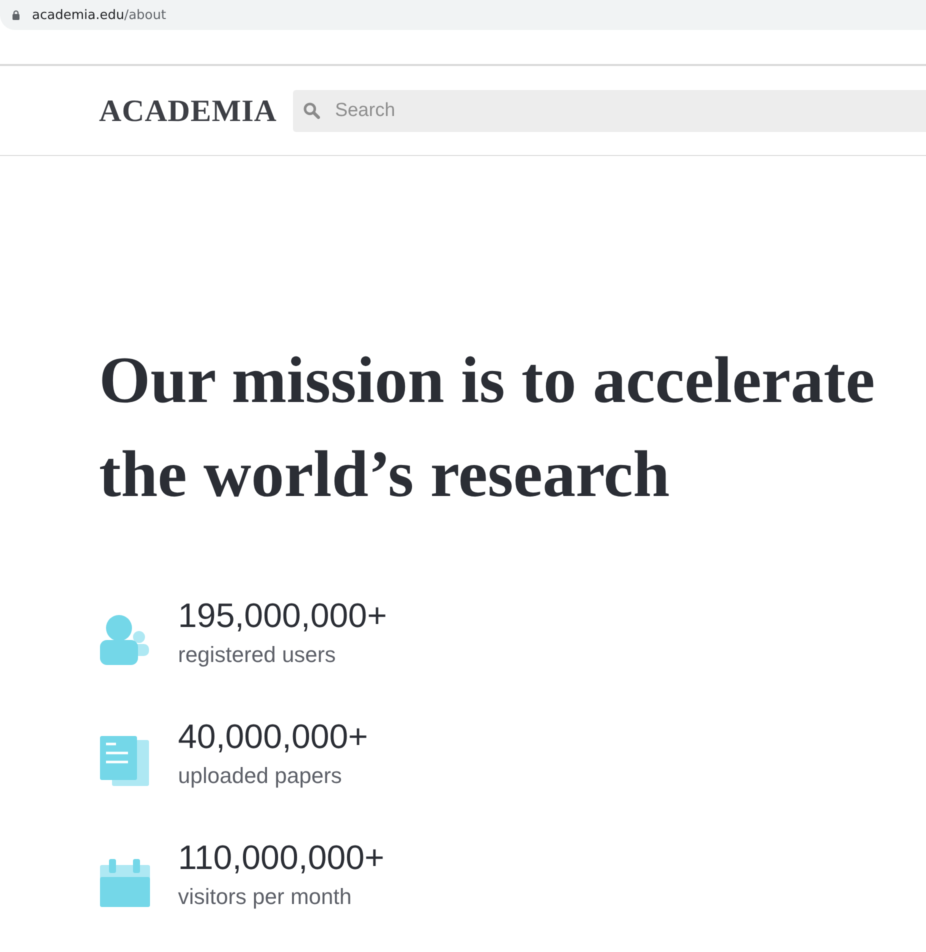 The height and width of the screenshot is (952, 926). Describe the element at coordinates (125, 761) in the screenshot. I see `document-icon` at that location.